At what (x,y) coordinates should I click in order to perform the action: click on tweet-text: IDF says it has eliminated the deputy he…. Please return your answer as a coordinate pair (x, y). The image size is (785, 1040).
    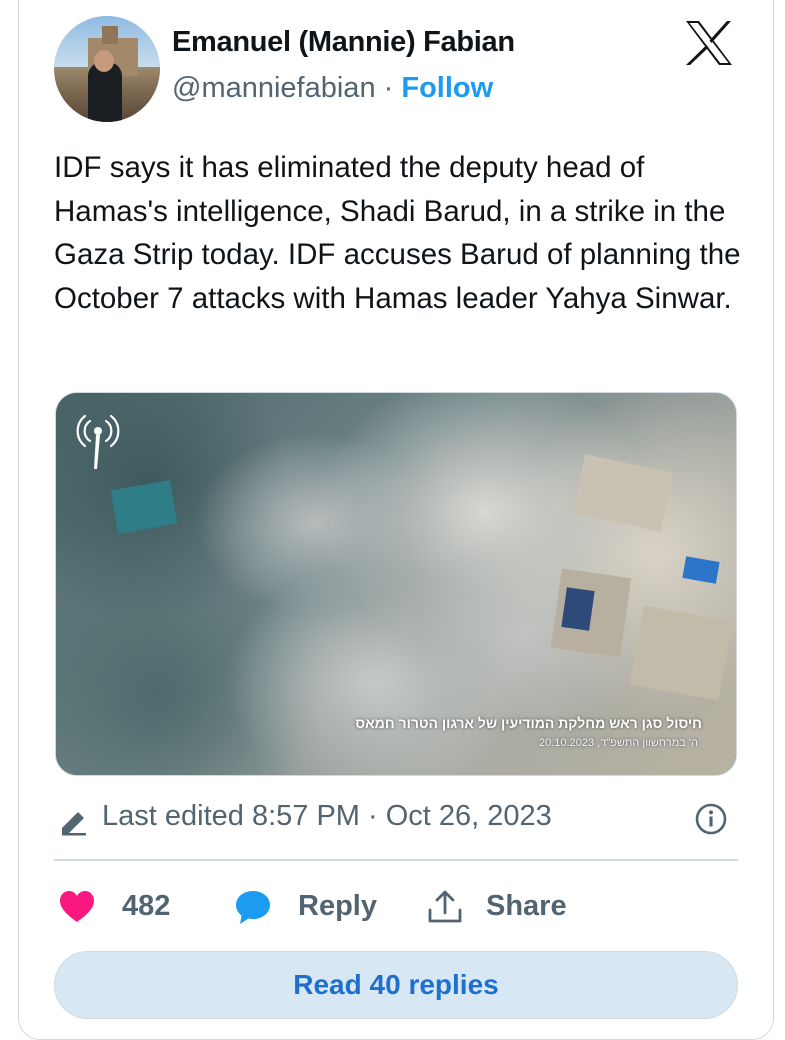
    Looking at the image, I should click on (397, 233).